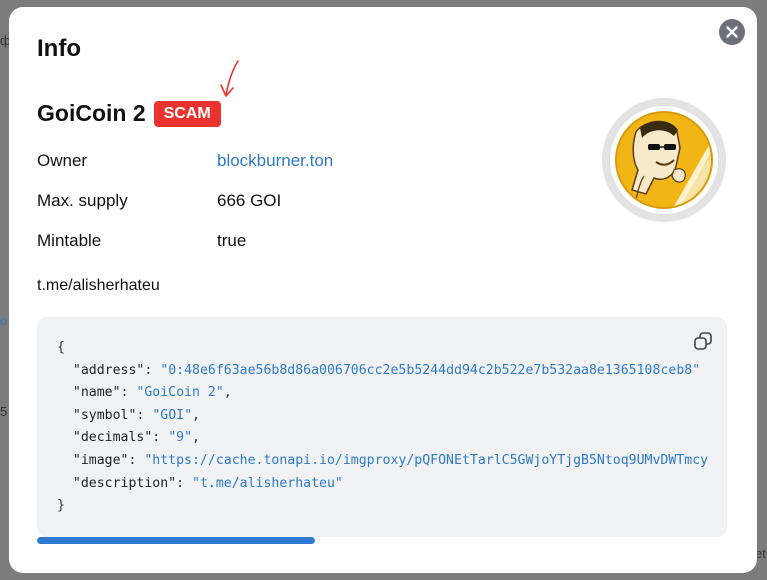 Image resolution: width=767 pixels, height=580 pixels. Describe the element at coordinates (98, 285) in the screenshot. I see `token-description: t.me/alisherhateu` at that location.